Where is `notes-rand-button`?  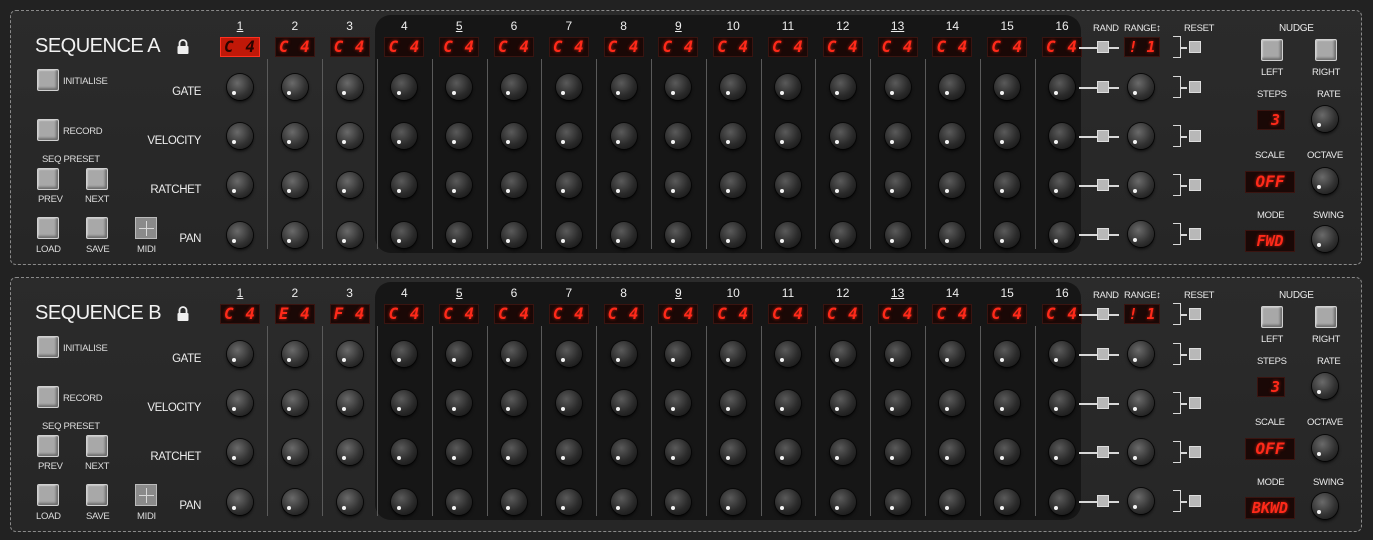 notes-rand-button is located at coordinates (1103, 47).